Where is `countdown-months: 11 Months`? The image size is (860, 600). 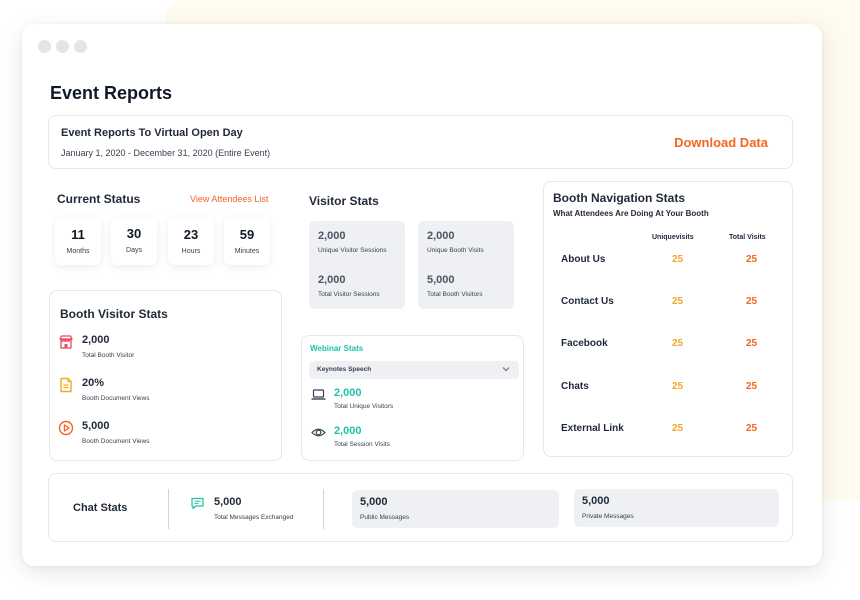 countdown-months: 11 Months is located at coordinates (78, 241).